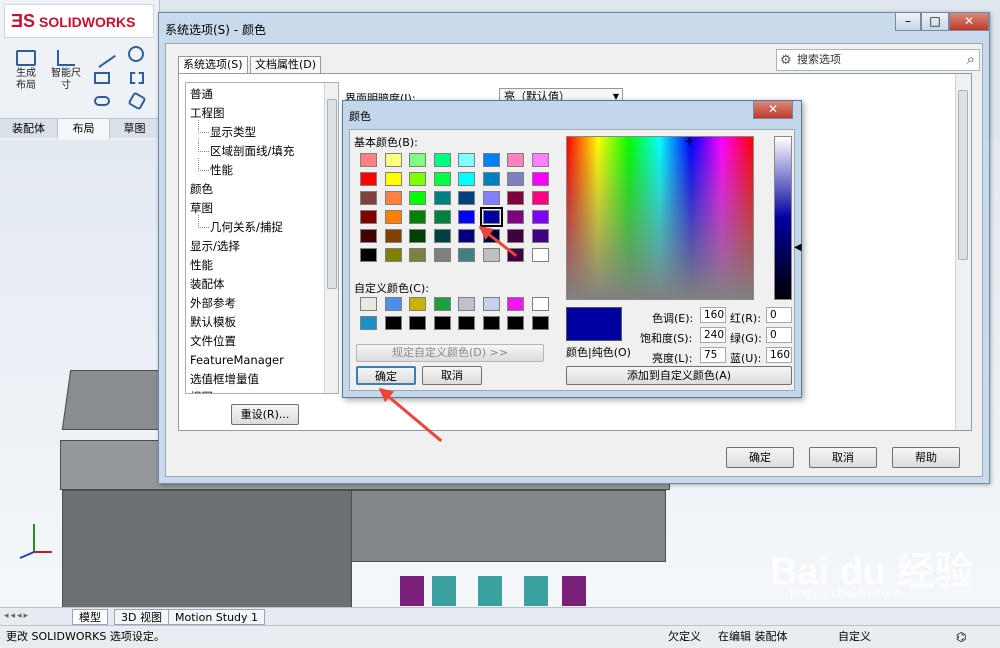 This screenshot has height=648, width=1000. What do you see at coordinates (240, 224) in the screenshot?
I see `tree-item: 几何关系/捕捉` at bounding box center [240, 224].